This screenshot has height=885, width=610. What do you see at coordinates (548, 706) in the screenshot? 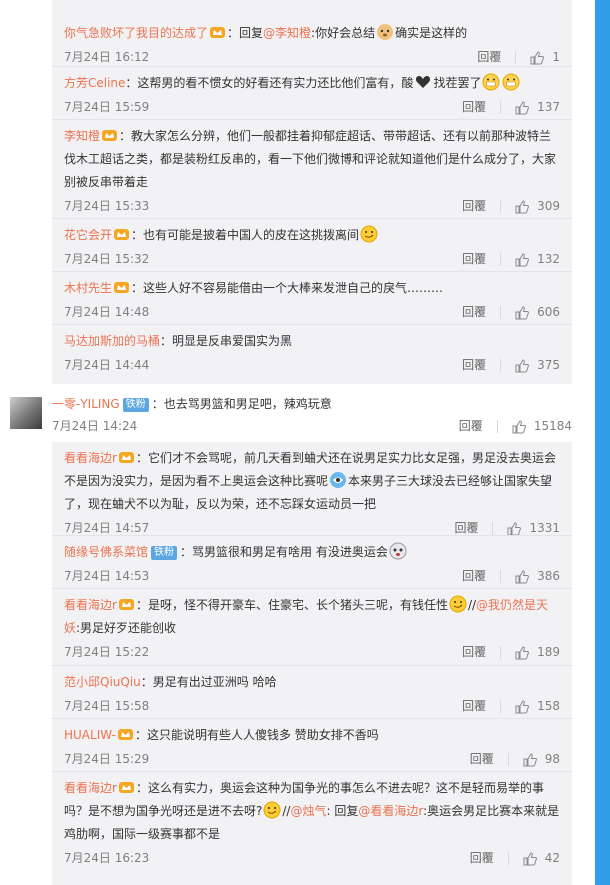
I see `like-count: 158` at bounding box center [548, 706].